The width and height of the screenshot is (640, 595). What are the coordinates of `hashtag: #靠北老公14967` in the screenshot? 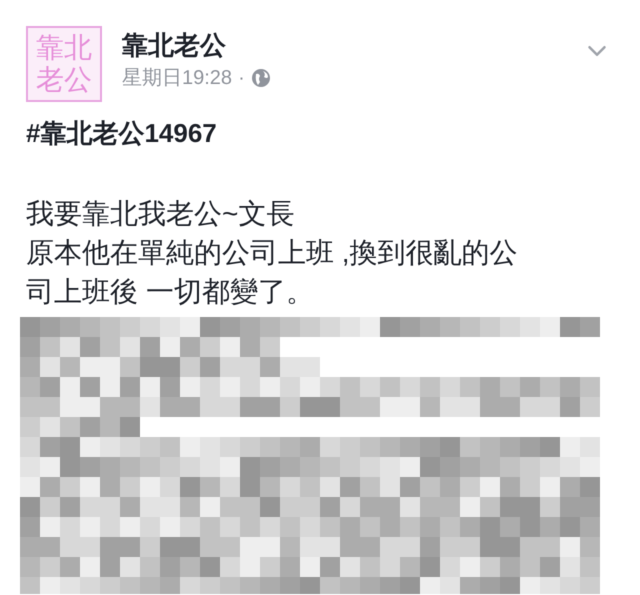 It's located at (320, 133).